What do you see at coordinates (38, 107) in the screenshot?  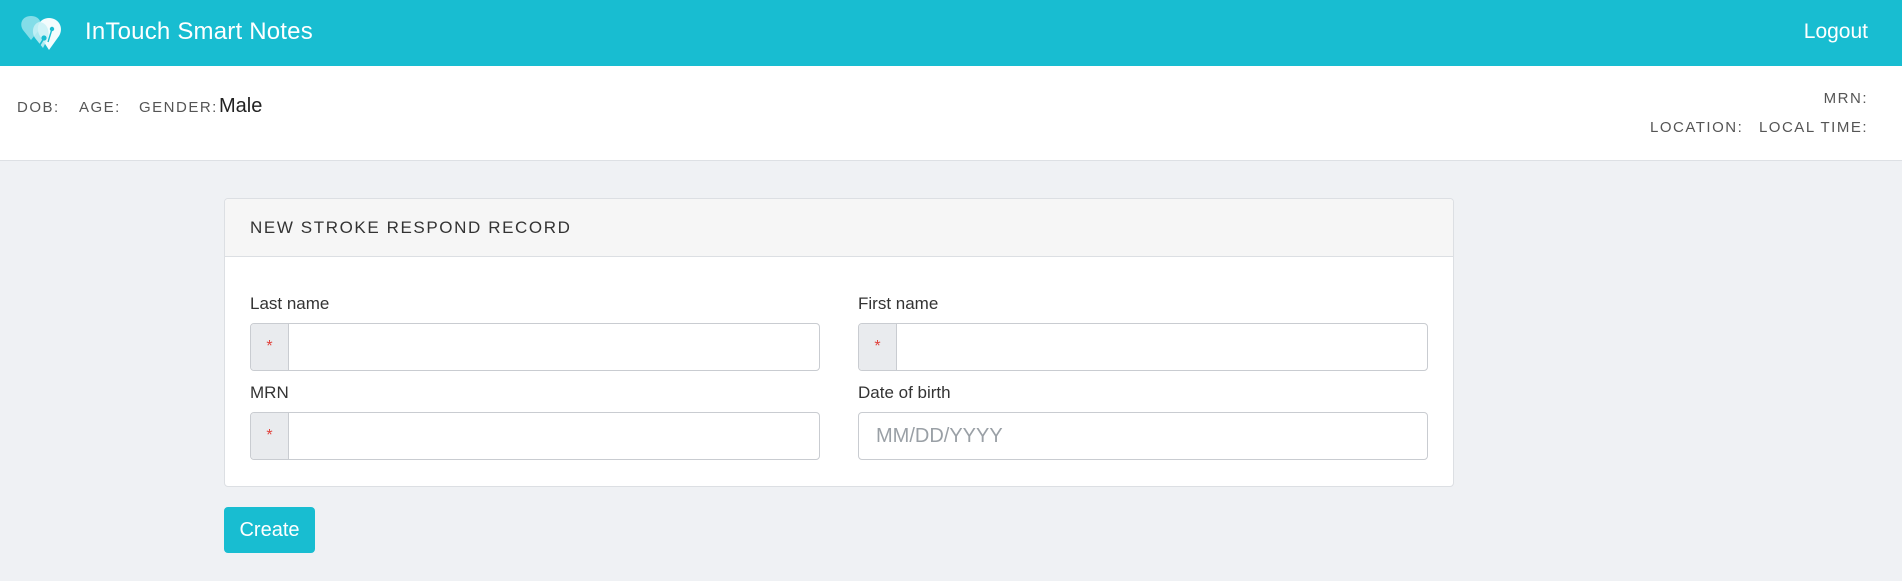 I see `dob-label: DOB:` at bounding box center [38, 107].